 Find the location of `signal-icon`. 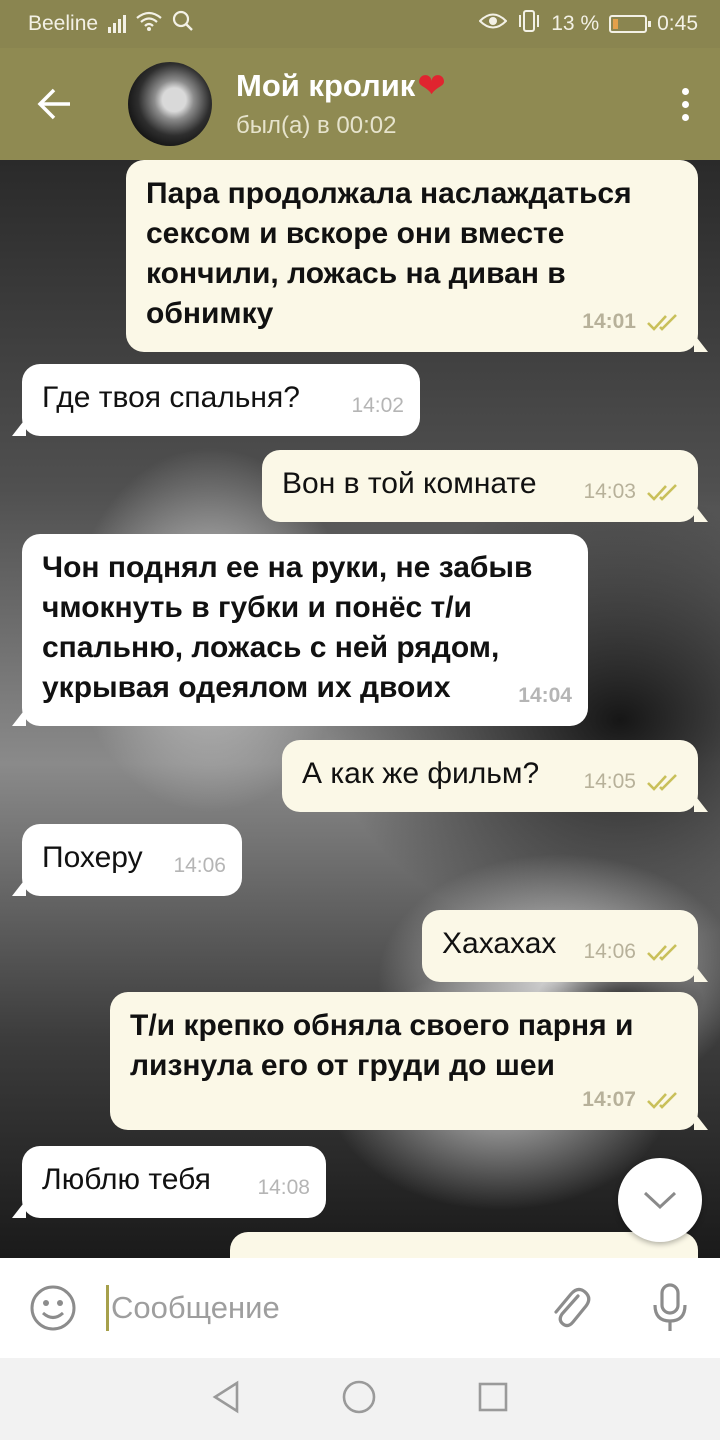

signal-icon is located at coordinates (117, 24).